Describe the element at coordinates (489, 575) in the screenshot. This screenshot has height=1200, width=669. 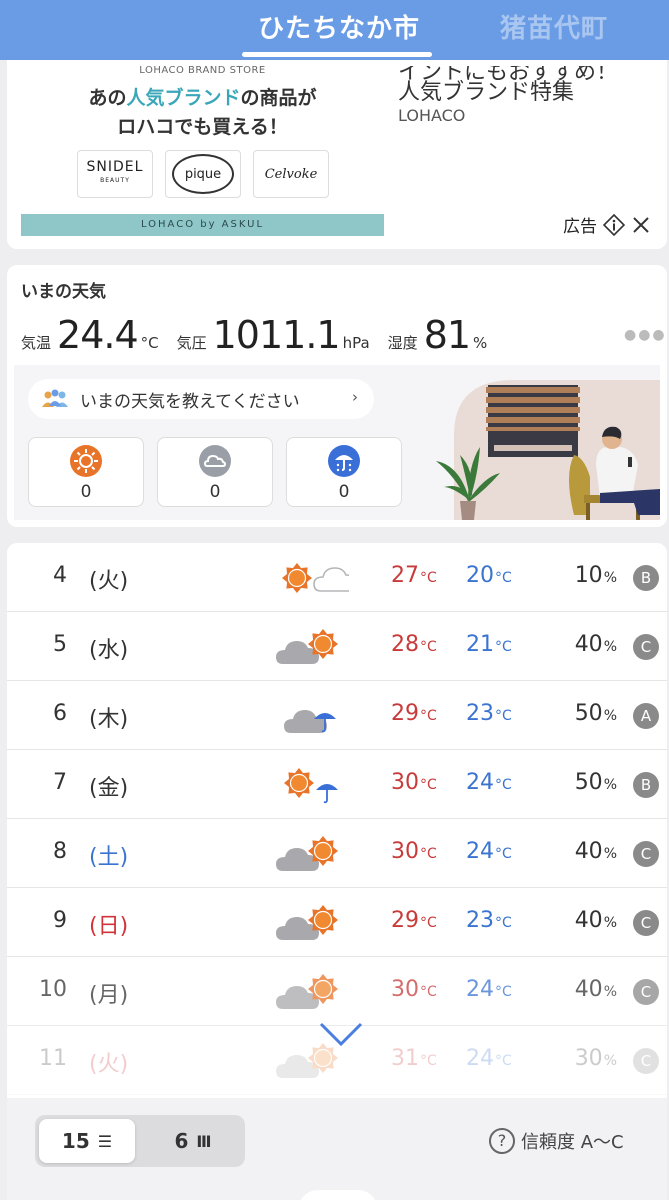
I see `forecast-low-temp: 20°C` at that location.